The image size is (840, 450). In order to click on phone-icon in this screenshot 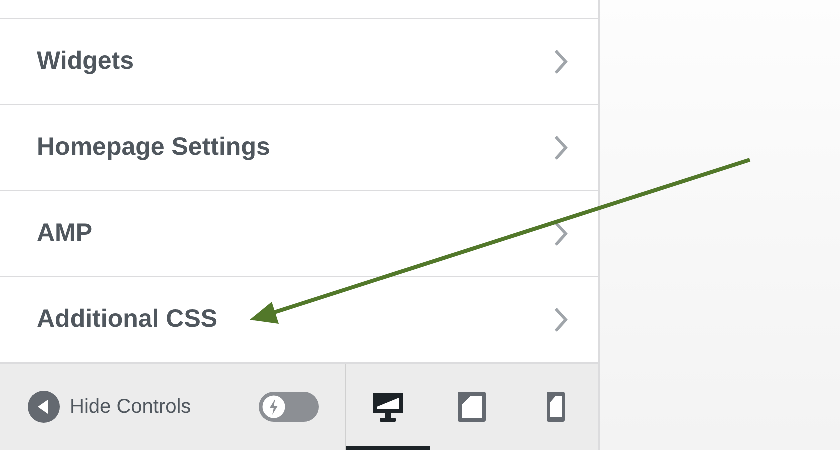, I will do `click(556, 407)`.